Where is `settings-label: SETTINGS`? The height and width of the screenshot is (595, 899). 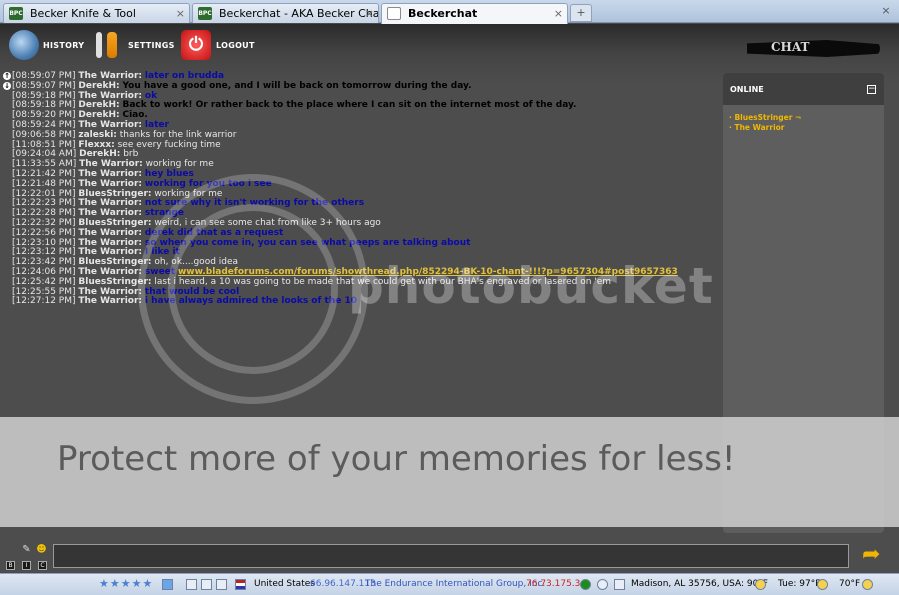
settings-label: SETTINGS is located at coordinates (151, 45).